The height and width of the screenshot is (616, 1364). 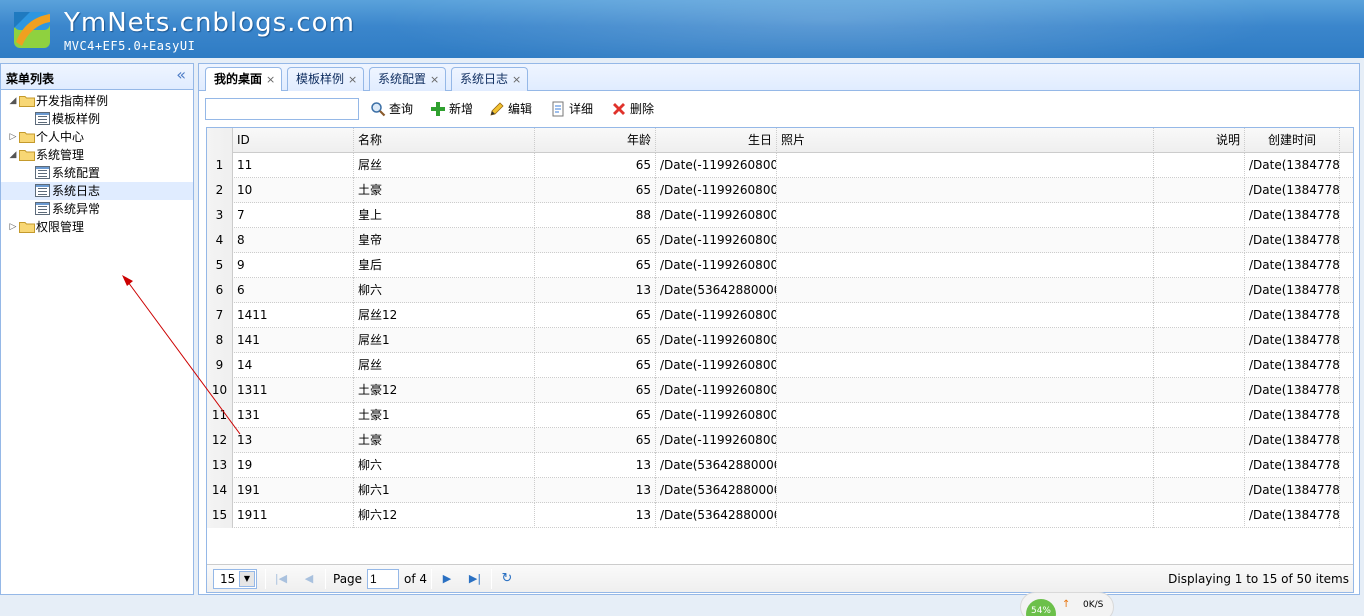 I want to click on menu-item: ◢ 开发指南样例, so click(x=97, y=101).